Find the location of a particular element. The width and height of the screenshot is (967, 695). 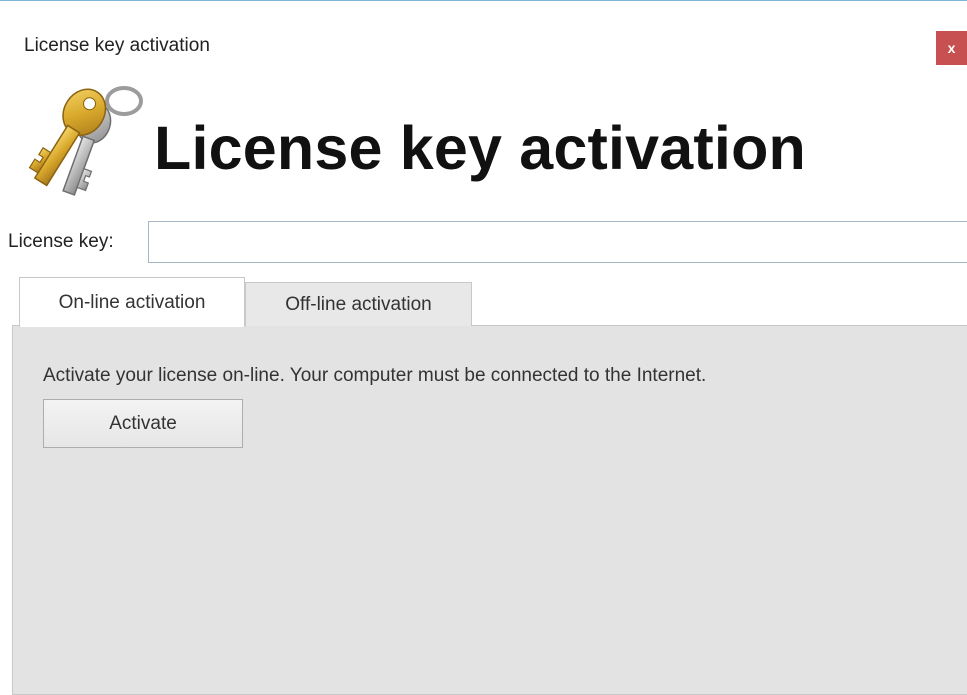

license-key-label: License key: is located at coordinates (61, 241).